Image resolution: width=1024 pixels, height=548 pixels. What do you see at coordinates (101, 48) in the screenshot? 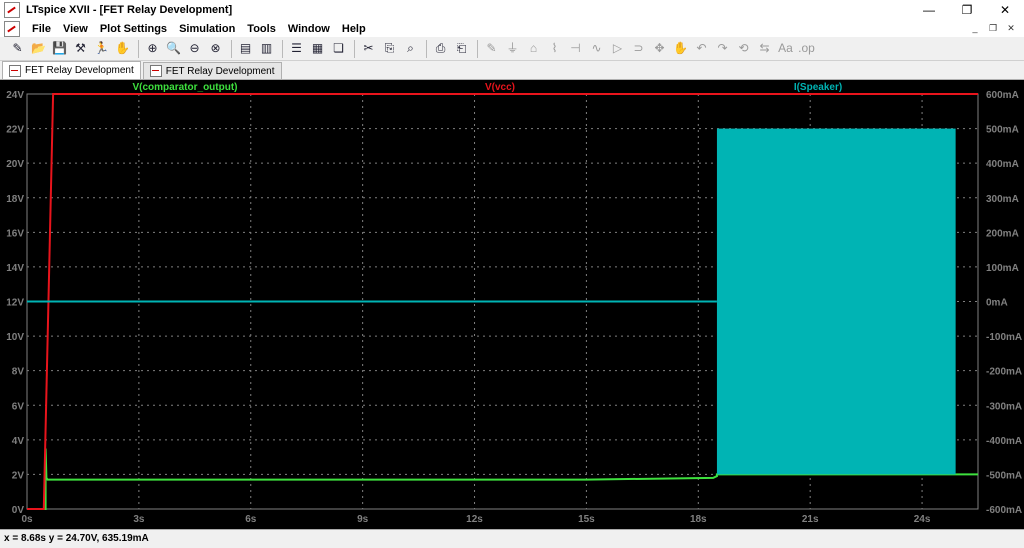
I see `run-icon: 🏃` at bounding box center [101, 48].